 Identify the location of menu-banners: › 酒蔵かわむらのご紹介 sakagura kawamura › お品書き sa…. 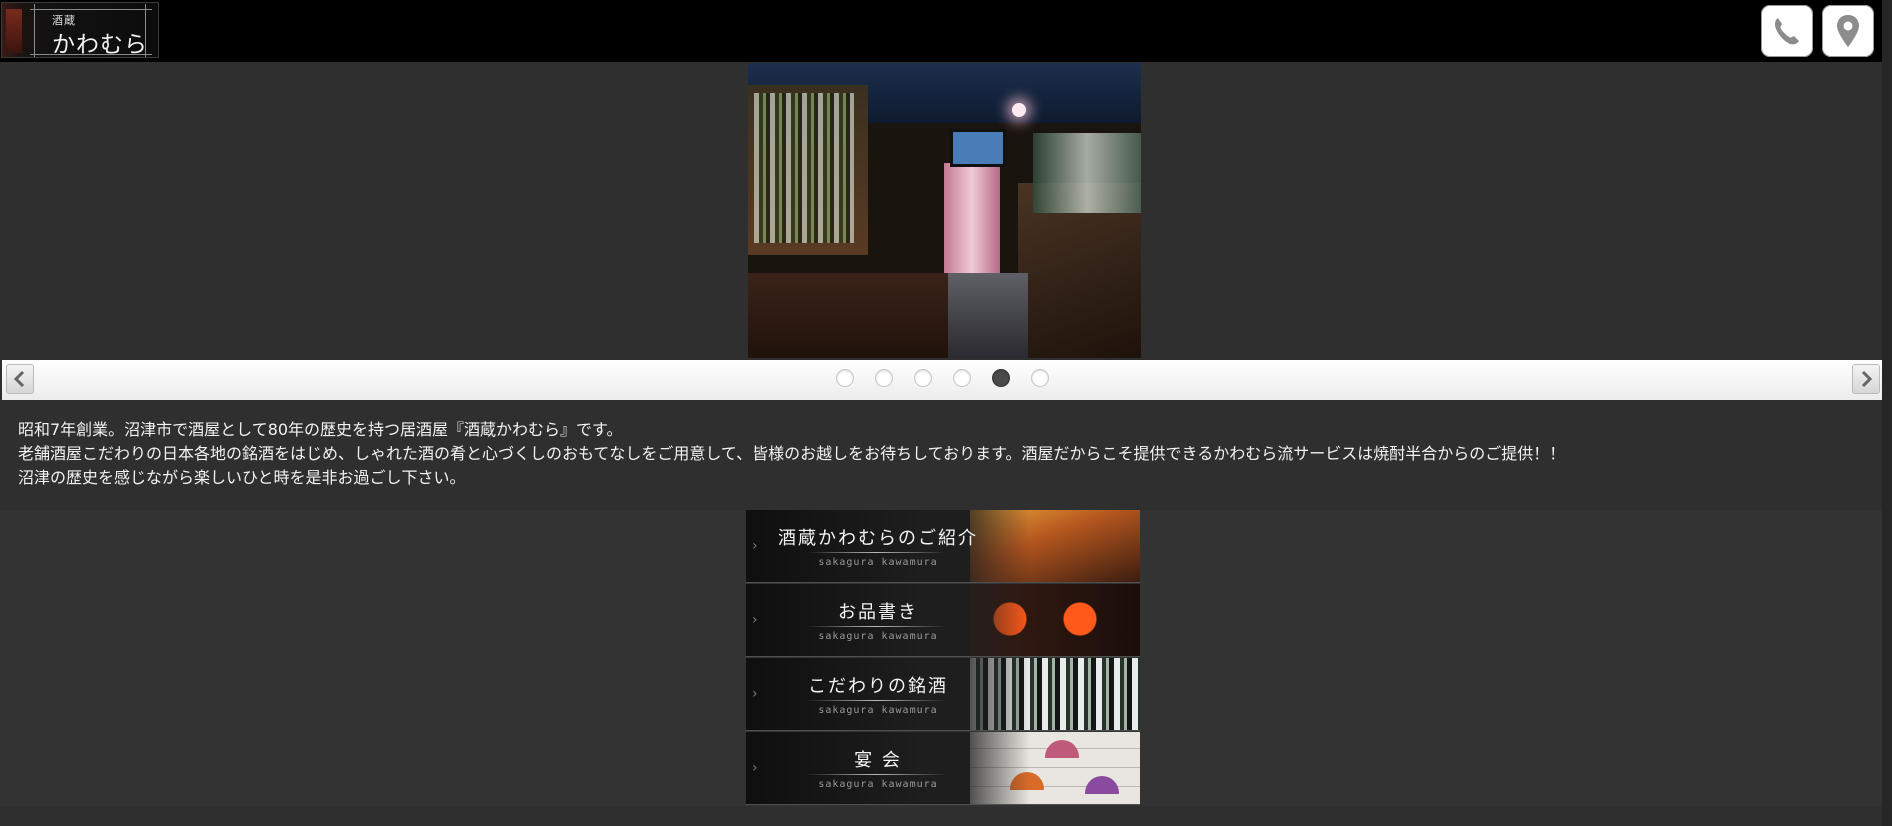
(943, 658).